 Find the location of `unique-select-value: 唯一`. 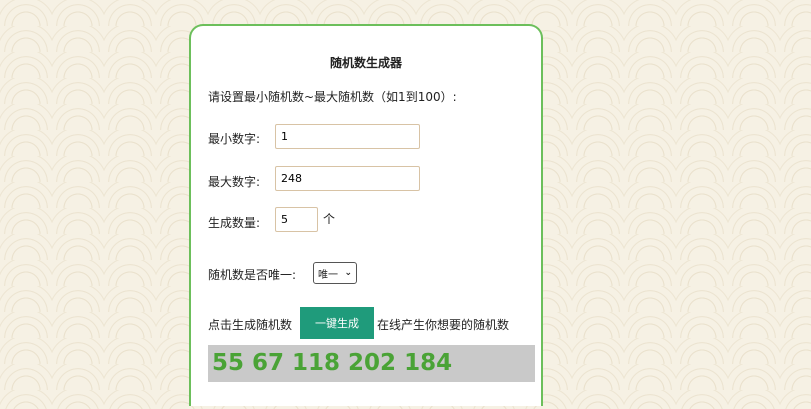

unique-select-value: 唯一 is located at coordinates (328, 275).